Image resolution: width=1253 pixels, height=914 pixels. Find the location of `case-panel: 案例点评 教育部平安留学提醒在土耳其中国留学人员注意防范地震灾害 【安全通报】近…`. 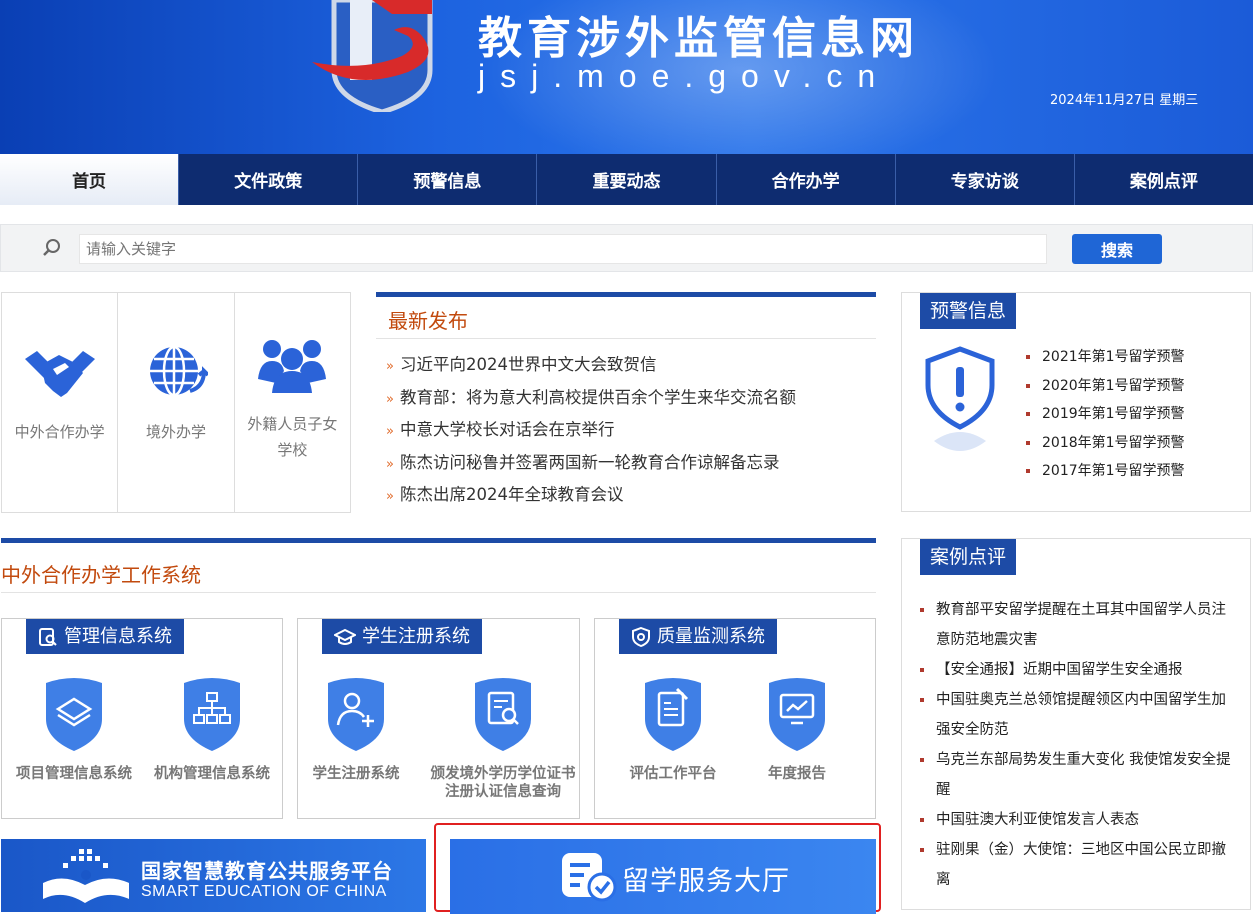

case-panel: 案例点评 教育部平安留学提醒在土耳其中国留学人员注意防范地震灾害 【安全通报】近… is located at coordinates (1076, 724).